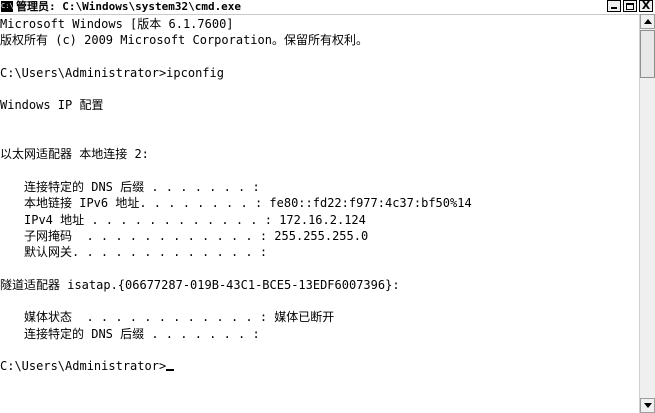 This screenshot has width=655, height=413. Describe the element at coordinates (327, 7) in the screenshot. I see `title-bar: C:\ 管理员: C:\Windows\system32\cmd.exe X` at that location.